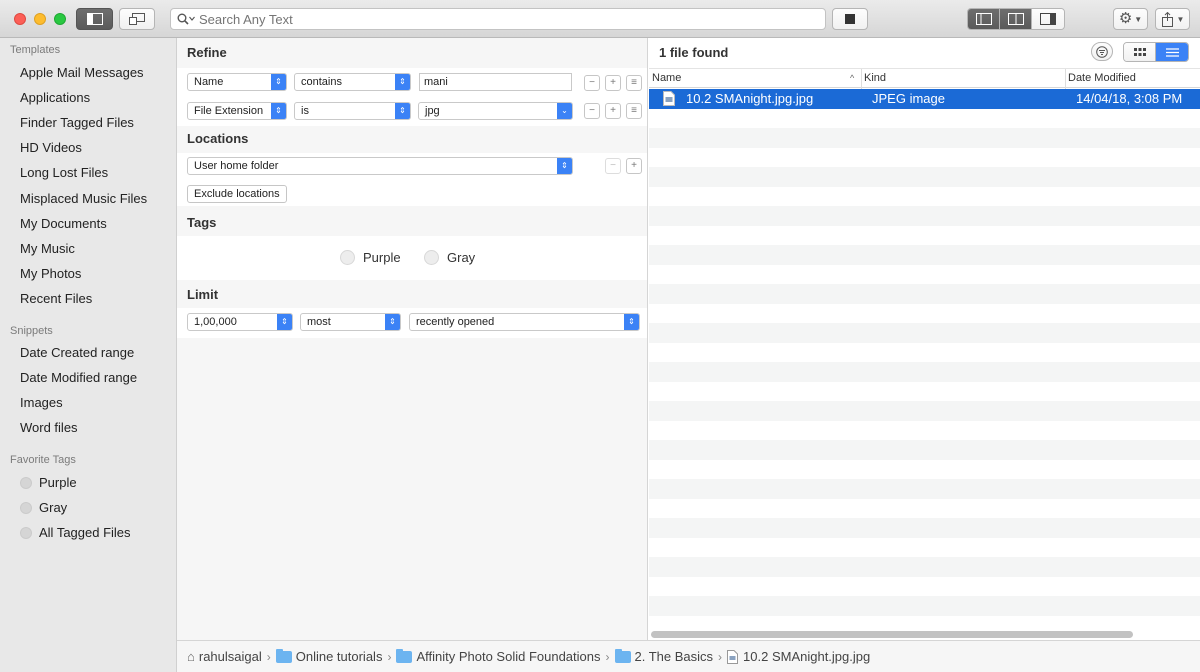  I want to click on rule2-remove-button: −, so click(592, 111).